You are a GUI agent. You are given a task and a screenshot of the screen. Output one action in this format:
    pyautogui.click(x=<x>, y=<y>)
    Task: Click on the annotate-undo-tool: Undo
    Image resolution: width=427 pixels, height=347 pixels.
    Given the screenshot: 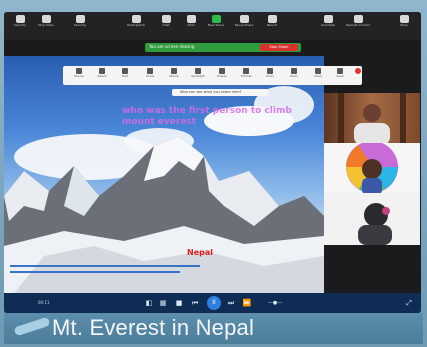 What is the action you would take?
    pyautogui.click(x=270, y=73)
    